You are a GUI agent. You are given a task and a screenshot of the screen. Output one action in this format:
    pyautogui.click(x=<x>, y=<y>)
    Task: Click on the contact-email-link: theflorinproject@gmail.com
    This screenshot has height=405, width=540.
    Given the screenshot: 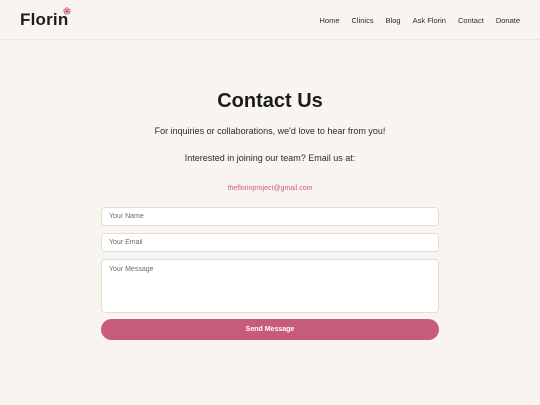 What is the action you would take?
    pyautogui.click(x=270, y=188)
    